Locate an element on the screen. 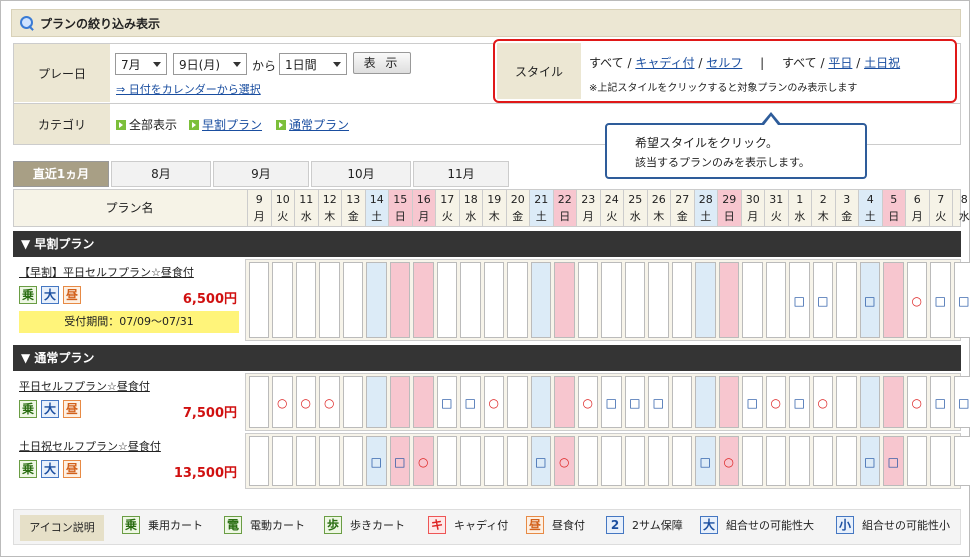  category-all: 全部表示 is located at coordinates (146, 124).